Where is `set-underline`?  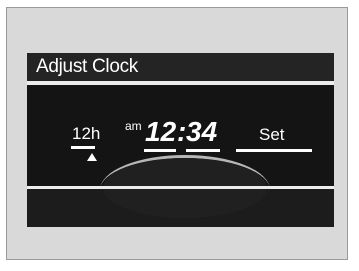 set-underline is located at coordinates (274, 150).